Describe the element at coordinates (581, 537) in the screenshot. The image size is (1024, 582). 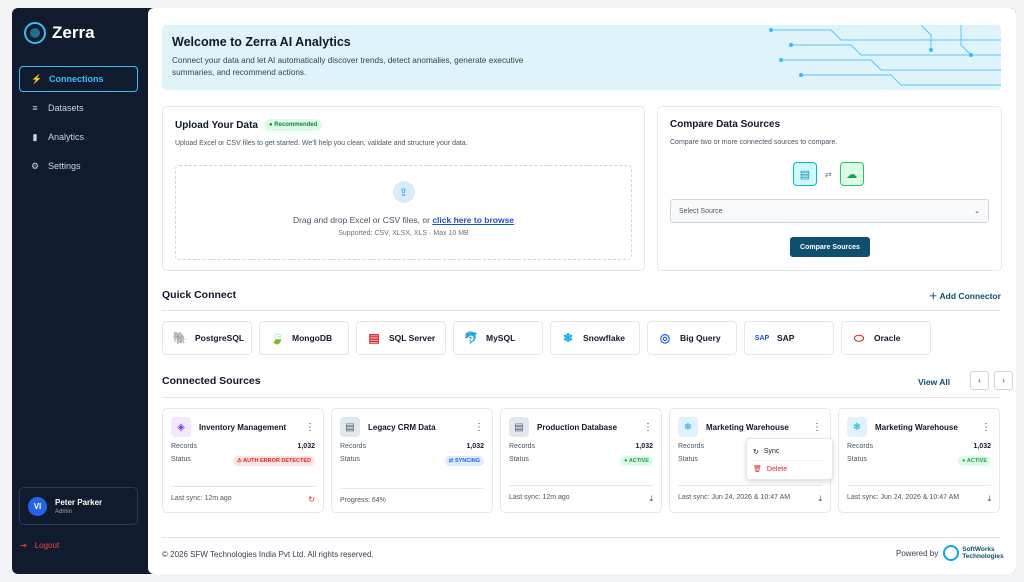
I see `footer-divider` at that location.